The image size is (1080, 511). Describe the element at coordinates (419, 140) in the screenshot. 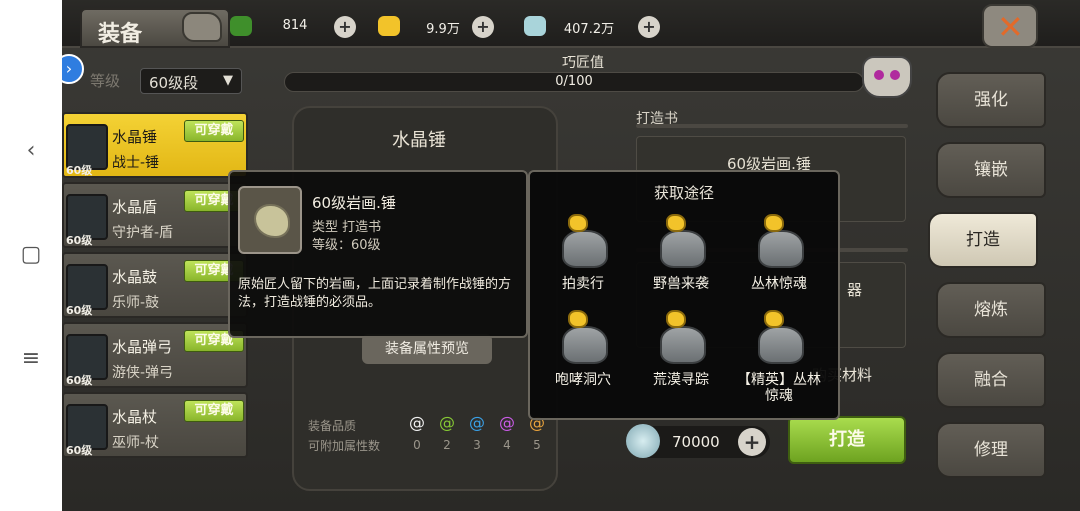

I see `craft-item-title: 水晶锤` at that location.